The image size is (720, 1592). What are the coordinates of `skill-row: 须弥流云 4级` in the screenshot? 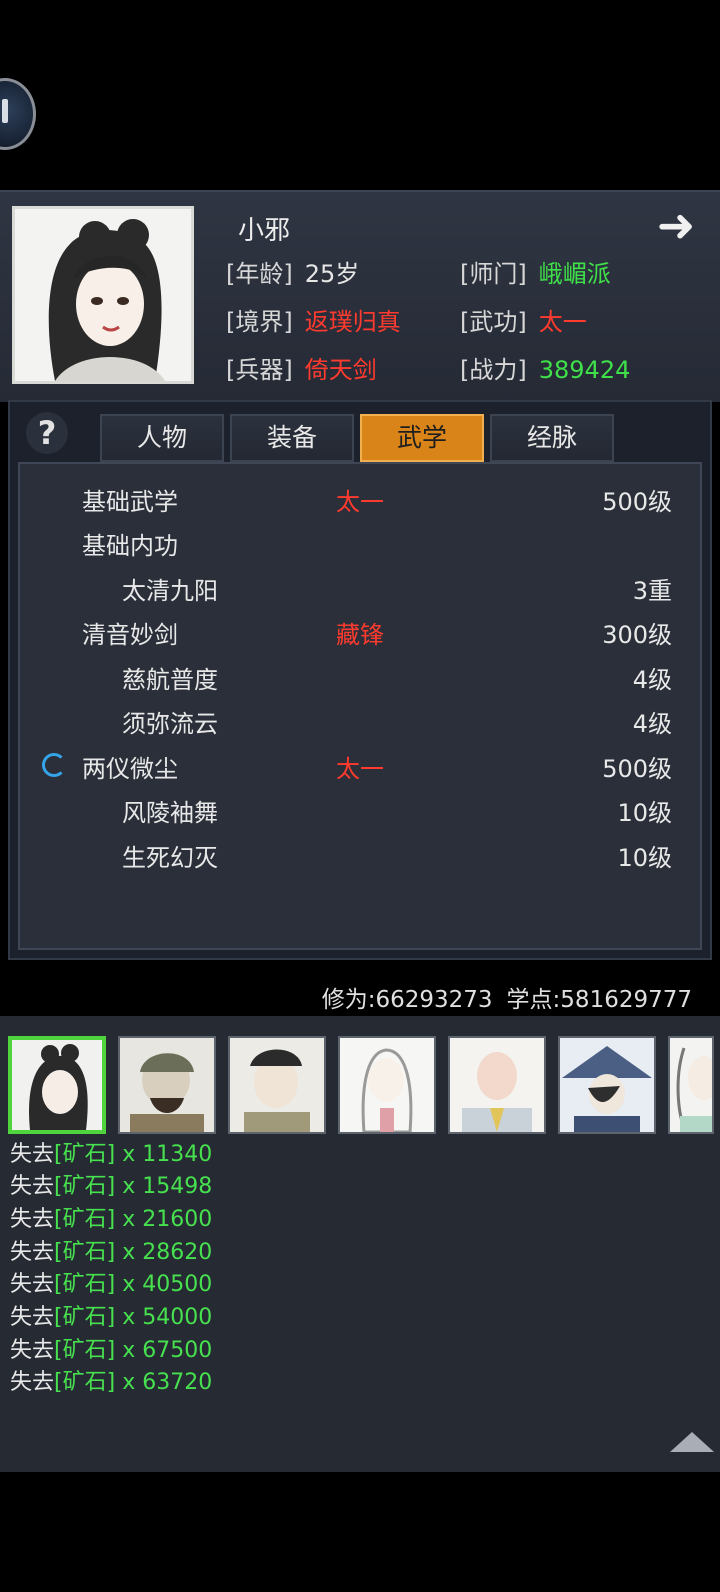 It's located at (362, 718).